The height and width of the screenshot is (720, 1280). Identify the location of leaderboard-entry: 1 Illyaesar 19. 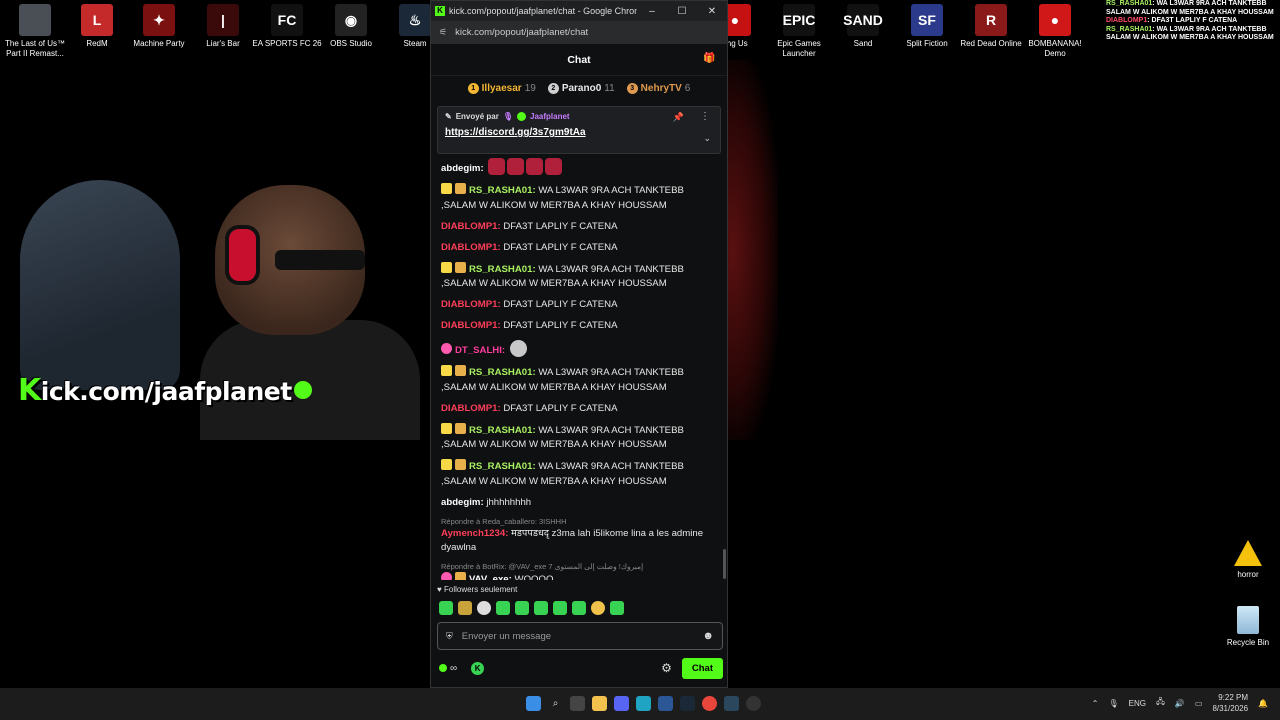
(501, 88).